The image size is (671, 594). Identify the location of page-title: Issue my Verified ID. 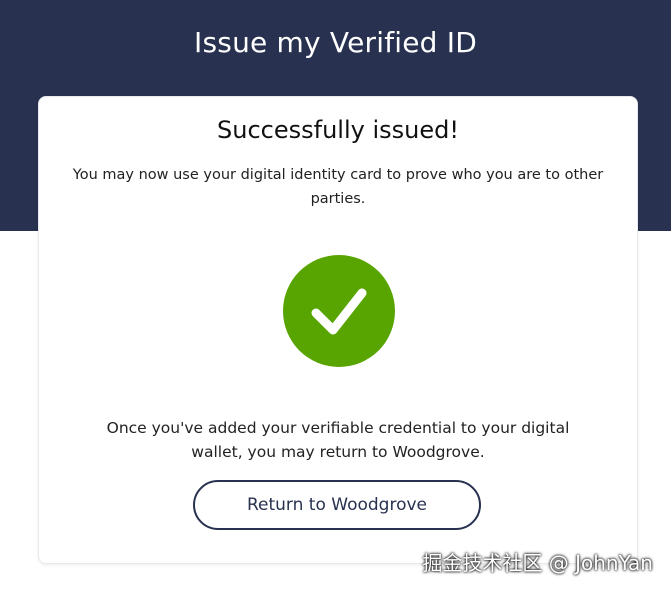
(335, 42).